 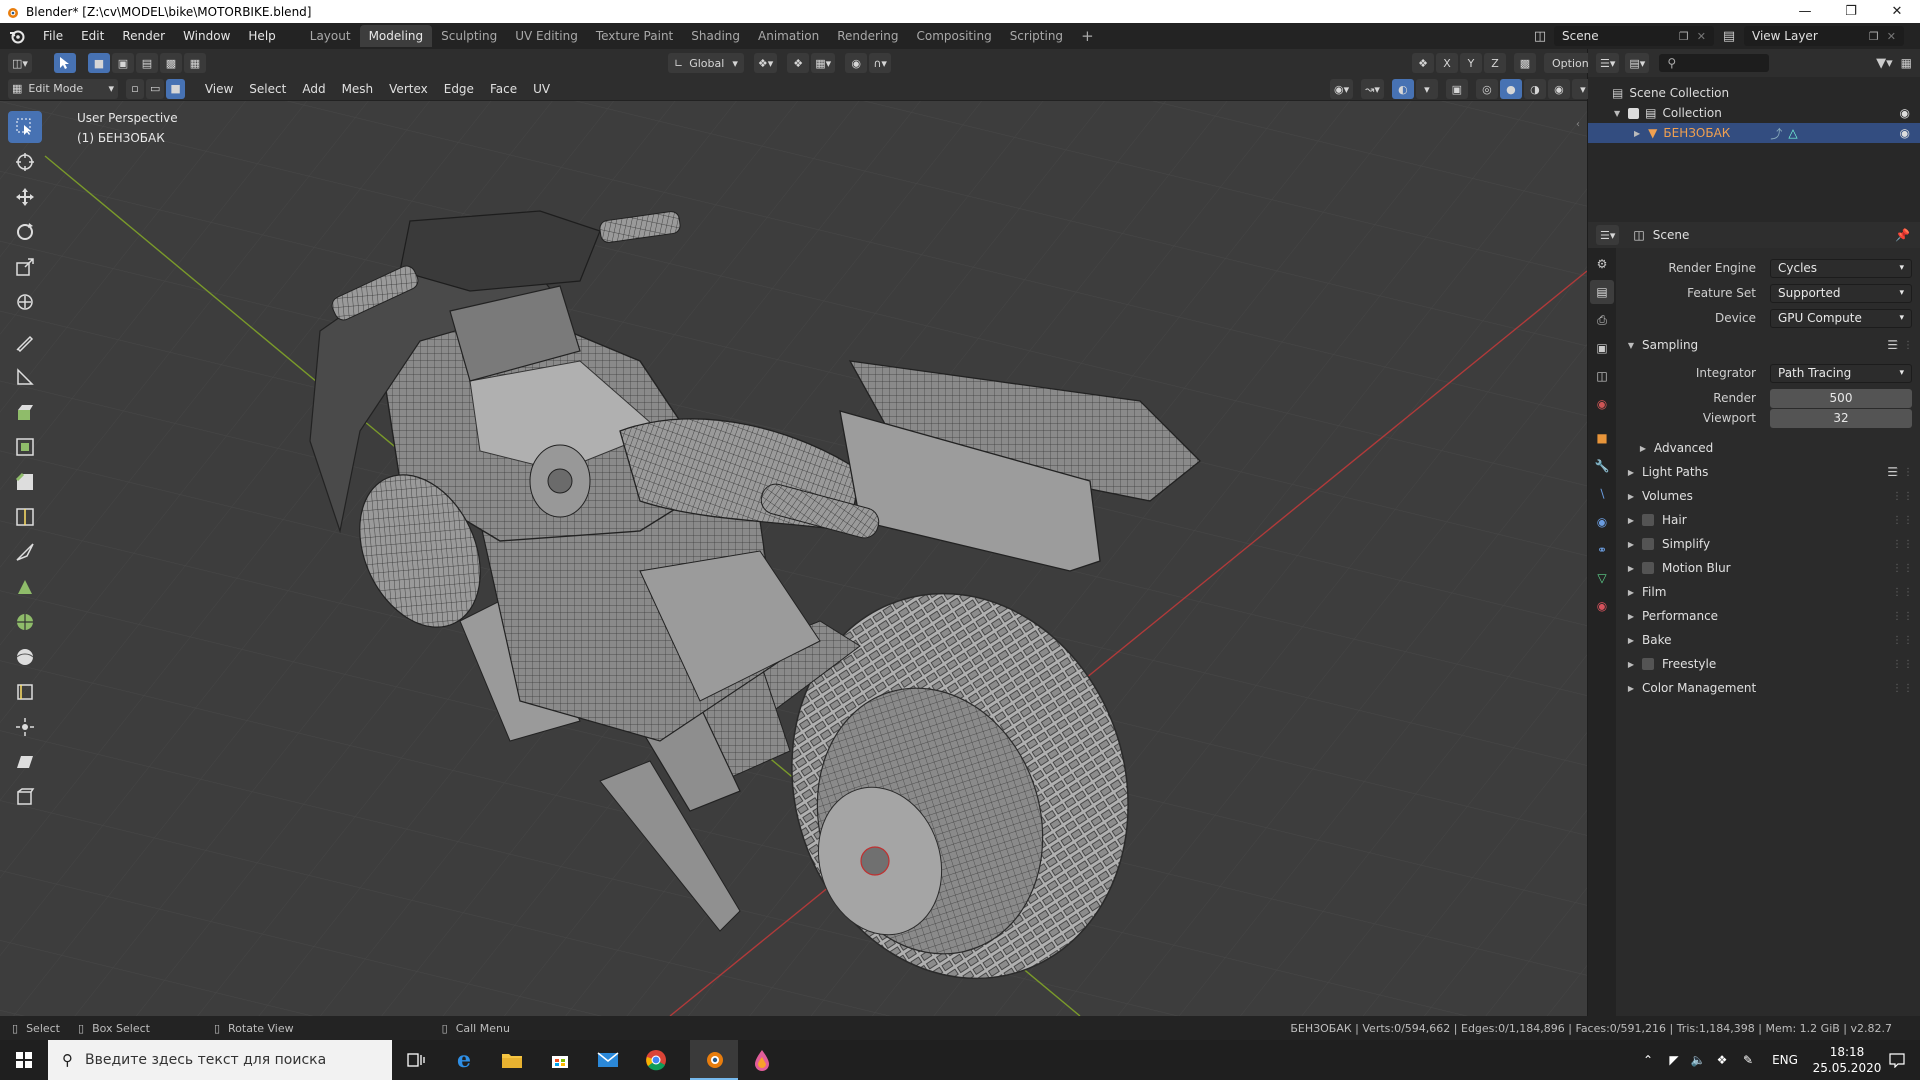 What do you see at coordinates (1634, 113) in the screenshot?
I see `collection-checkbox` at bounding box center [1634, 113].